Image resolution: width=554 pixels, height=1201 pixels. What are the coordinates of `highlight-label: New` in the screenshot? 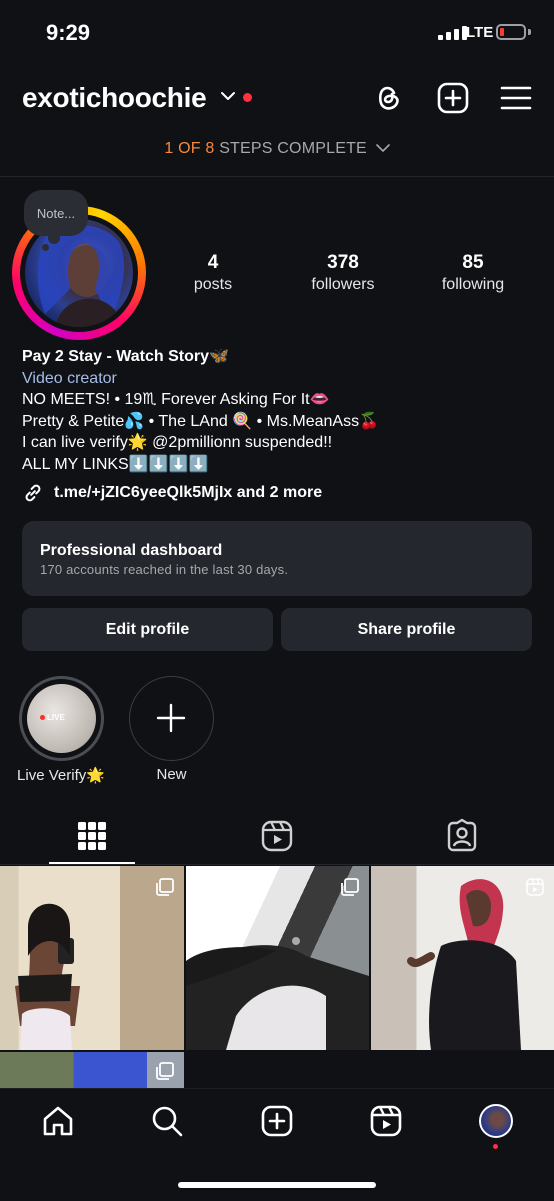 It's located at (171, 774).